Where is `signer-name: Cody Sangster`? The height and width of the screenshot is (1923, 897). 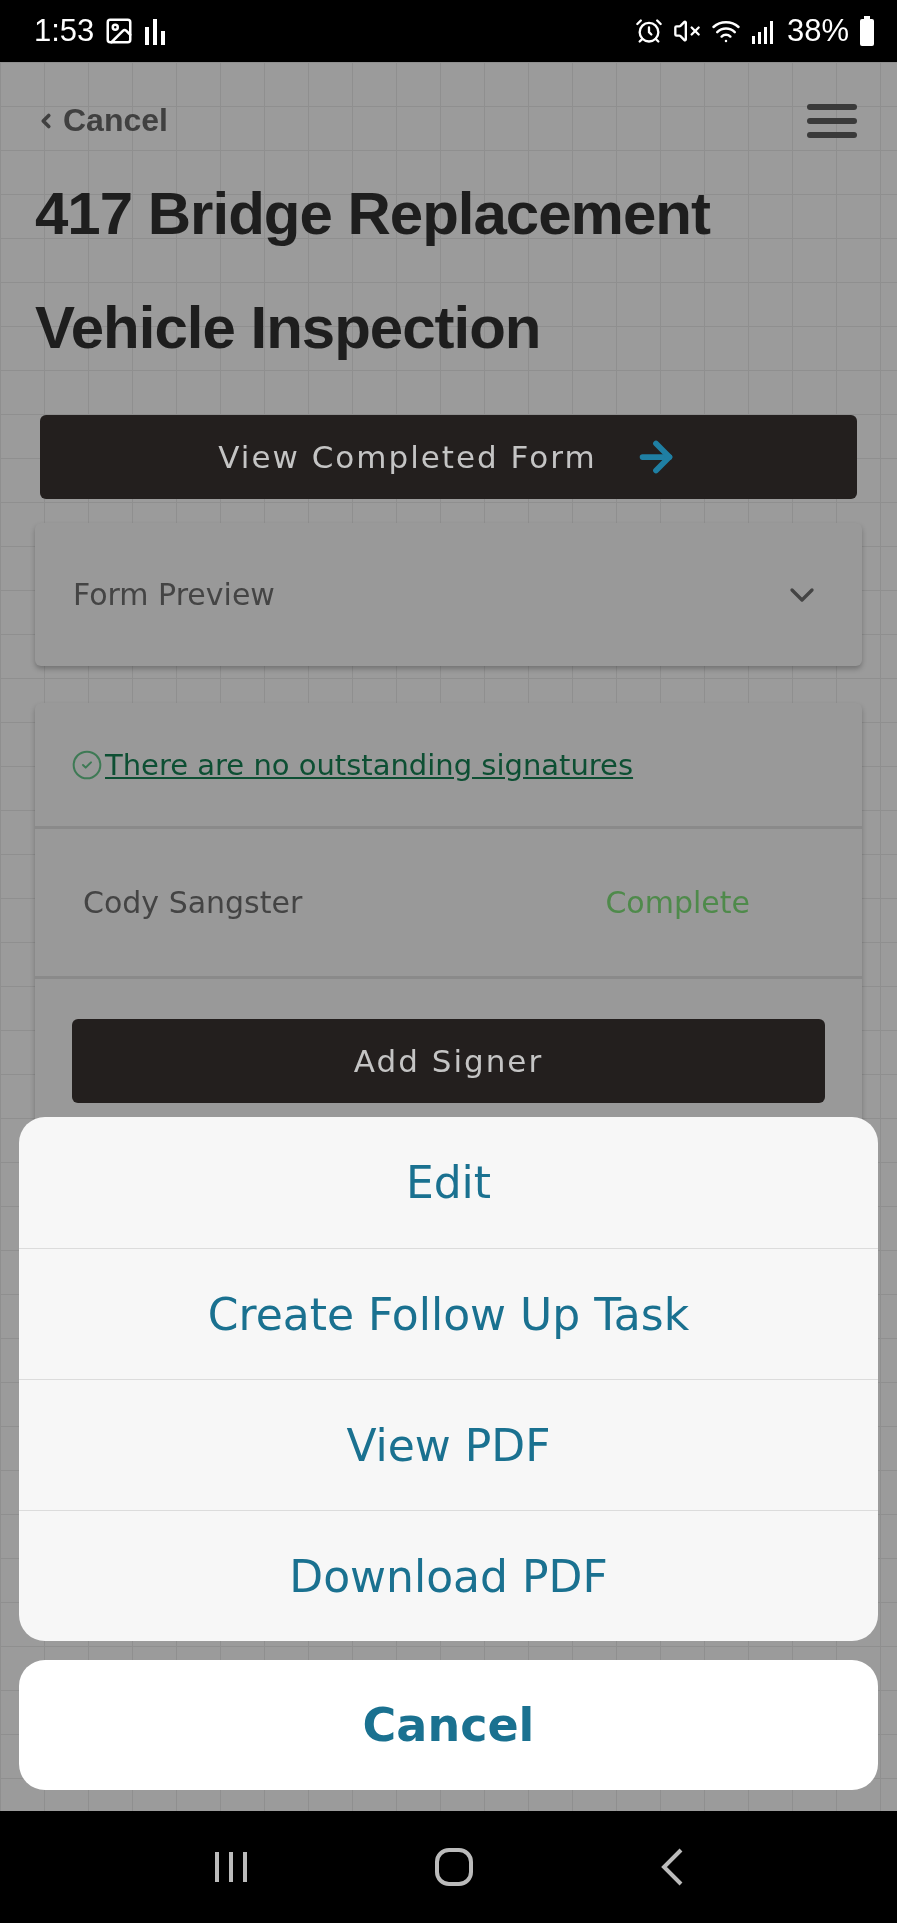
signer-name: Cody Sangster is located at coordinates (193, 902).